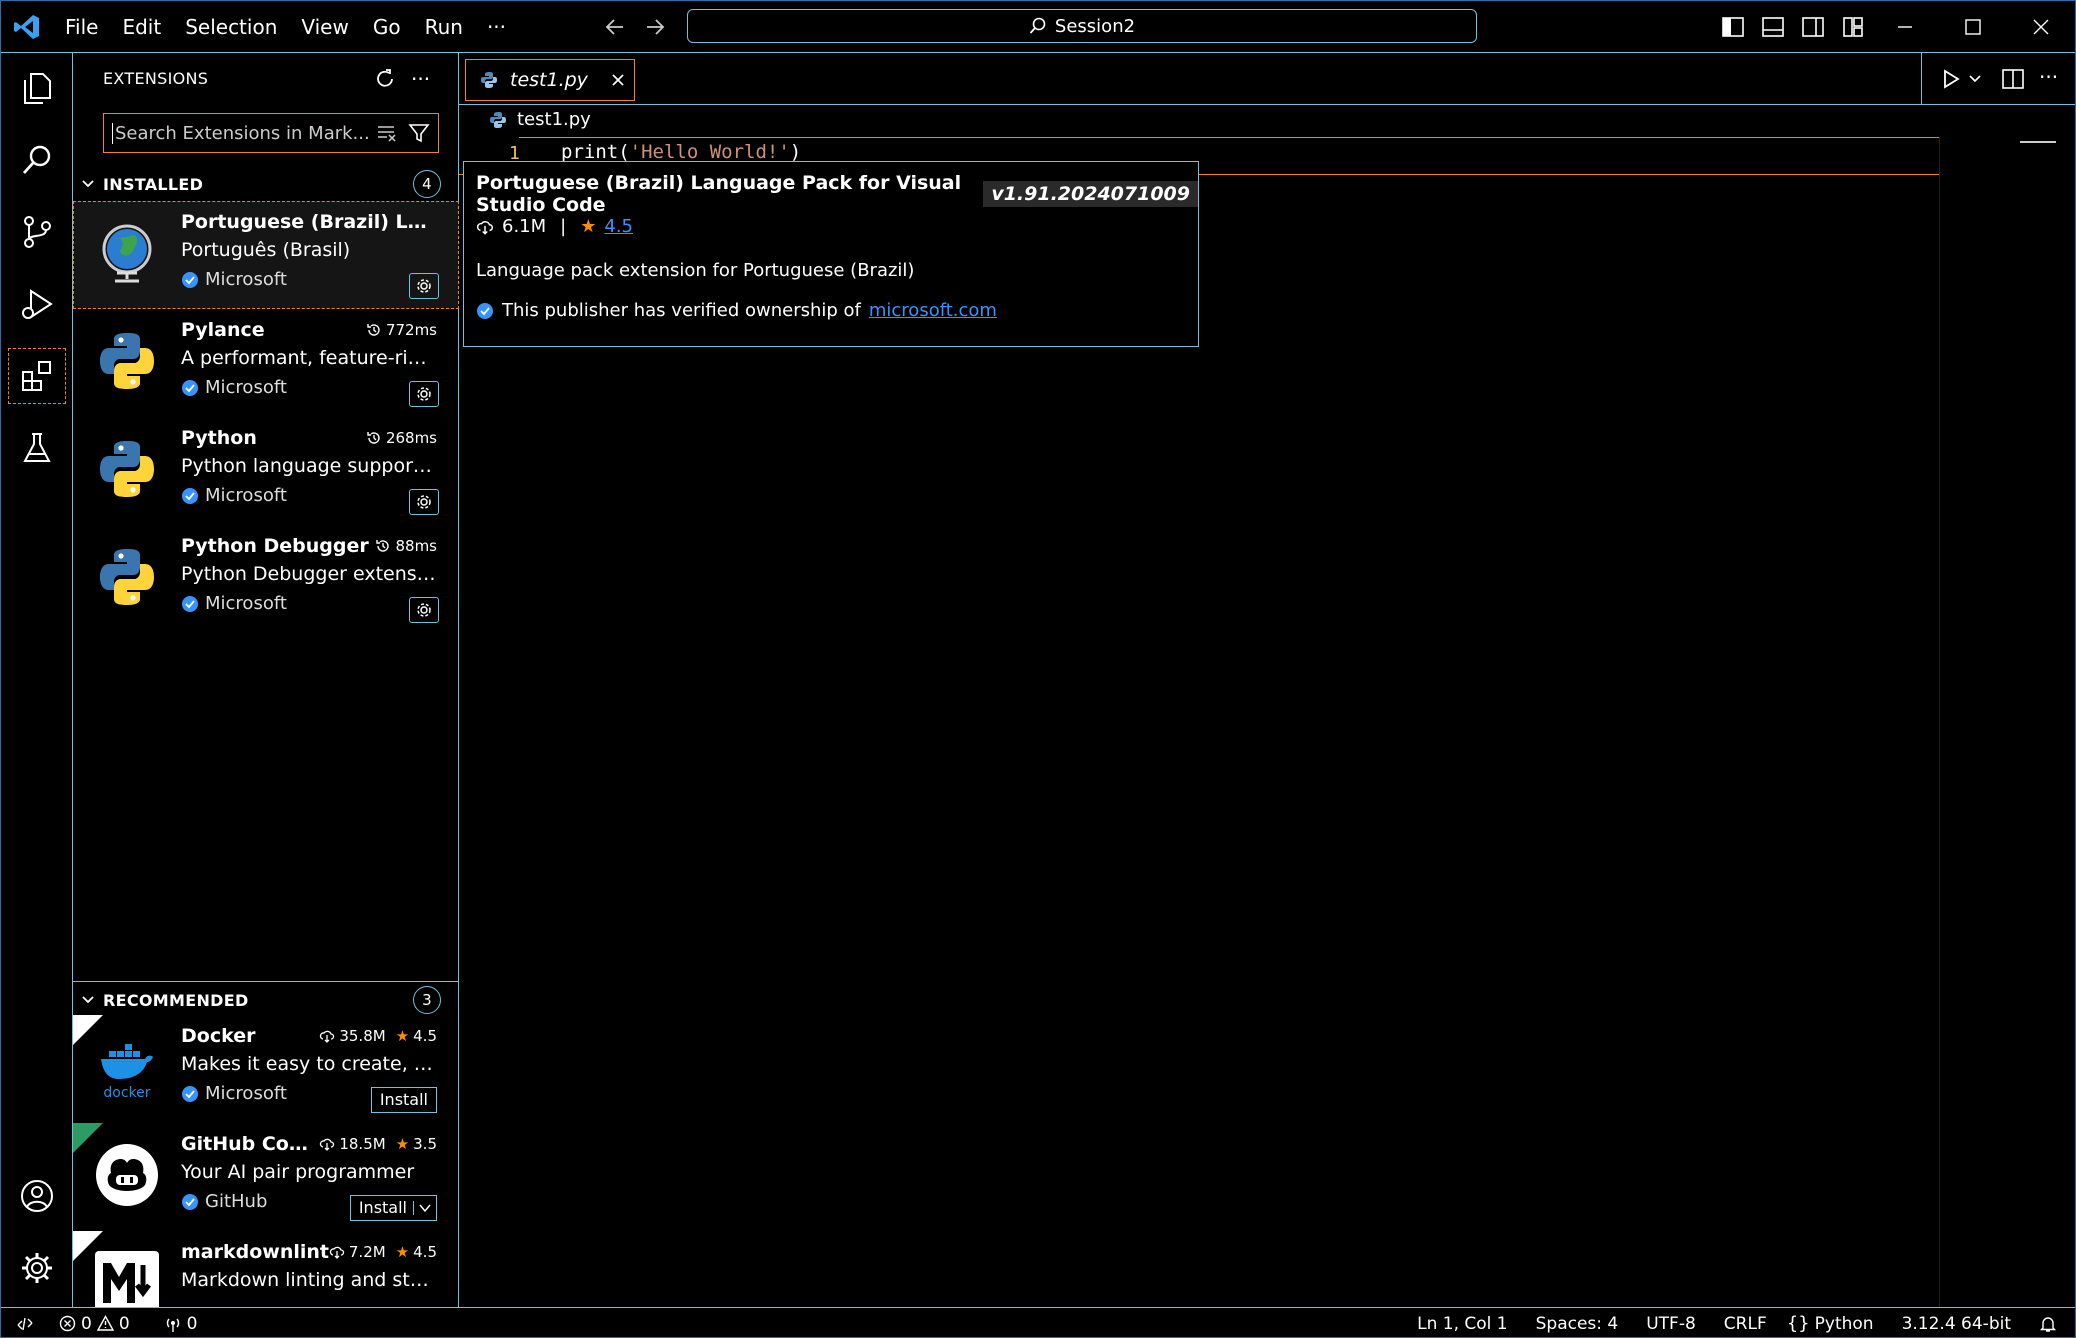  Describe the element at coordinates (1813, 27) in the screenshot. I see `toggle-secondary-sidebar-icon` at that location.